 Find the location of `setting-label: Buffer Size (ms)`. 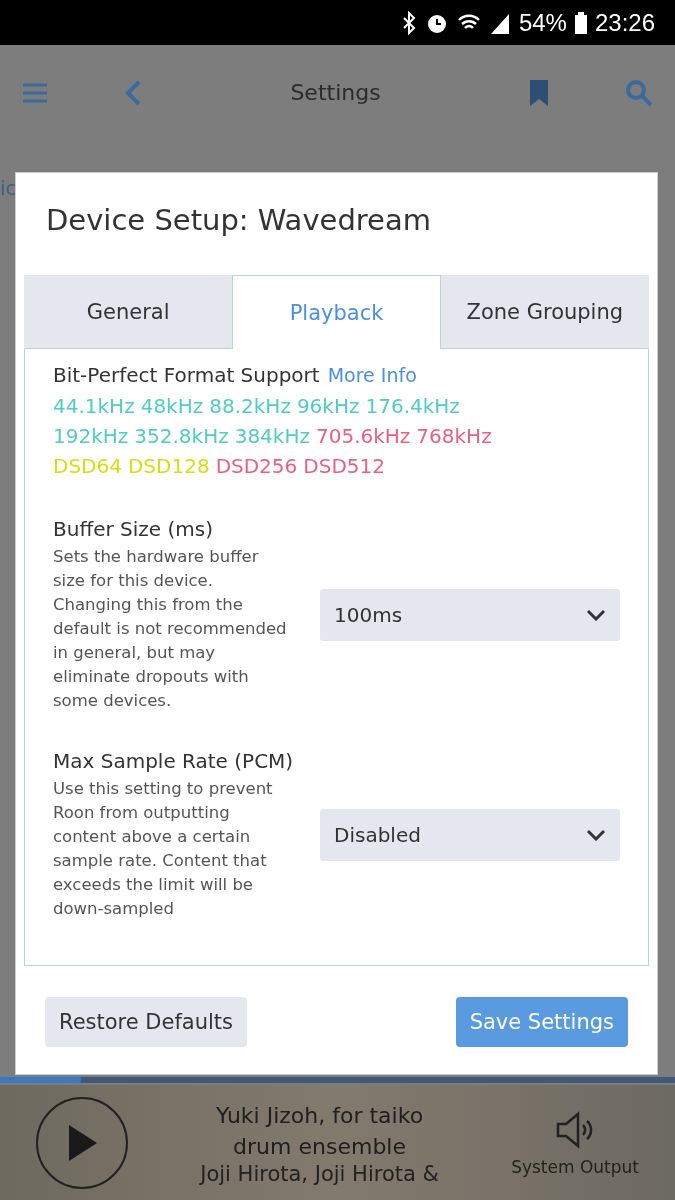

setting-label: Buffer Size (ms) is located at coordinates (133, 529).